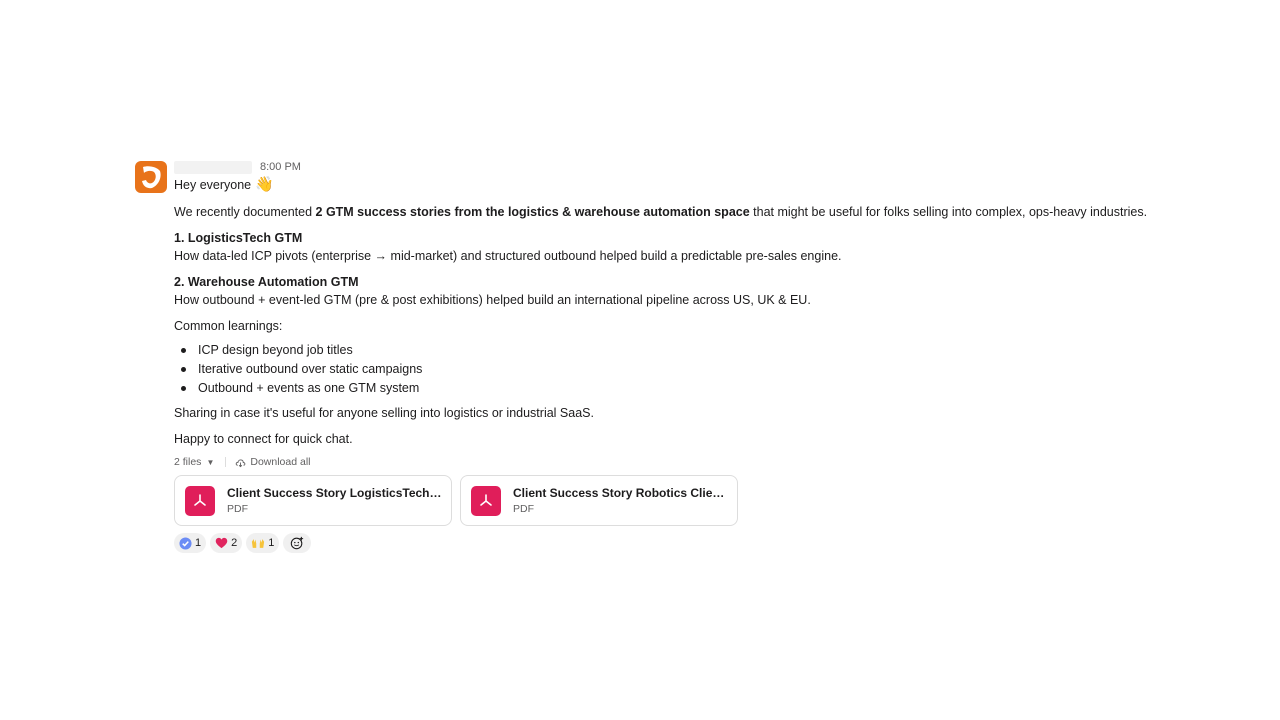 The height and width of the screenshot is (720, 1280). I want to click on avatar-logo-icon, so click(151, 177).